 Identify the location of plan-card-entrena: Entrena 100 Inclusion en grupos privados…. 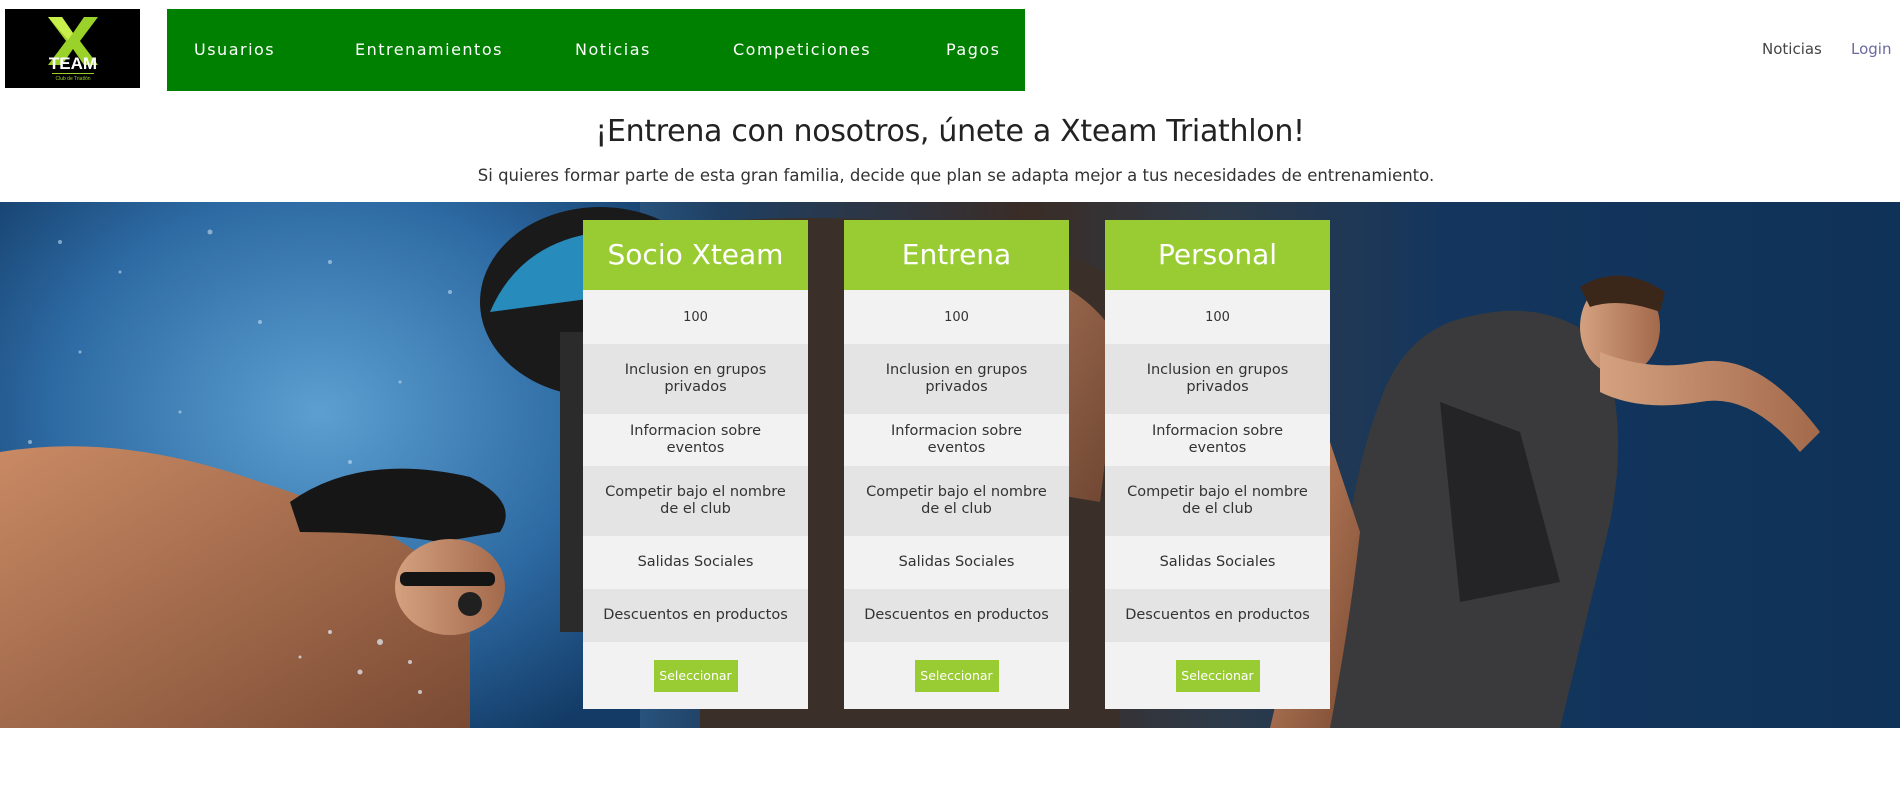
(956, 464).